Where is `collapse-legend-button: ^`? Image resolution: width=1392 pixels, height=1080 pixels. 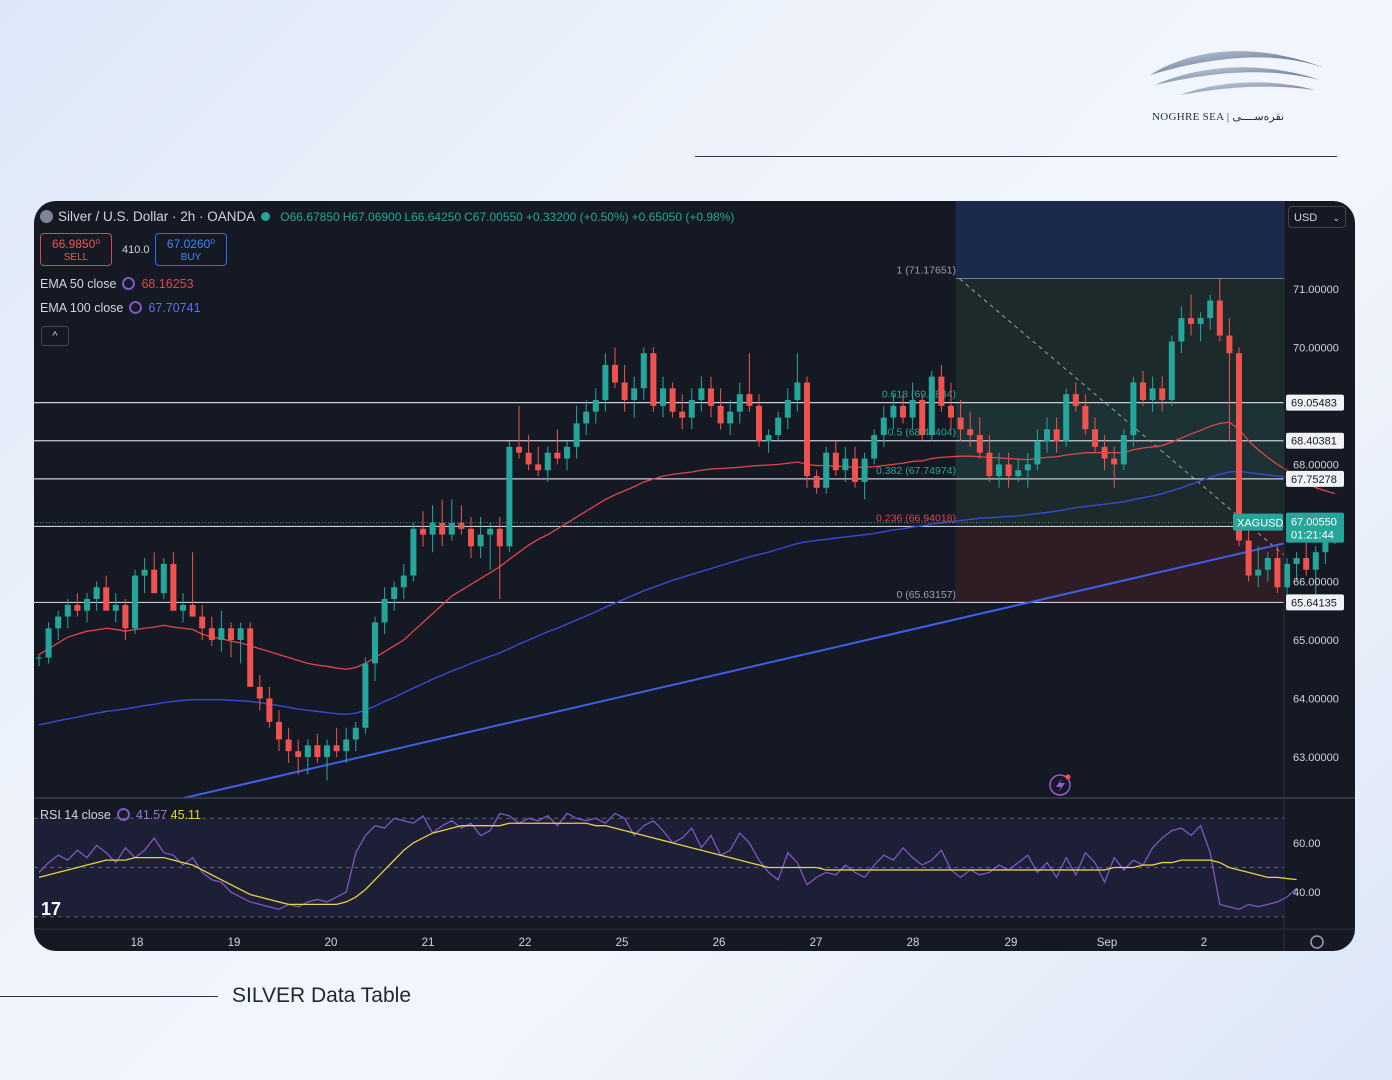 collapse-legend-button: ^ is located at coordinates (55, 336).